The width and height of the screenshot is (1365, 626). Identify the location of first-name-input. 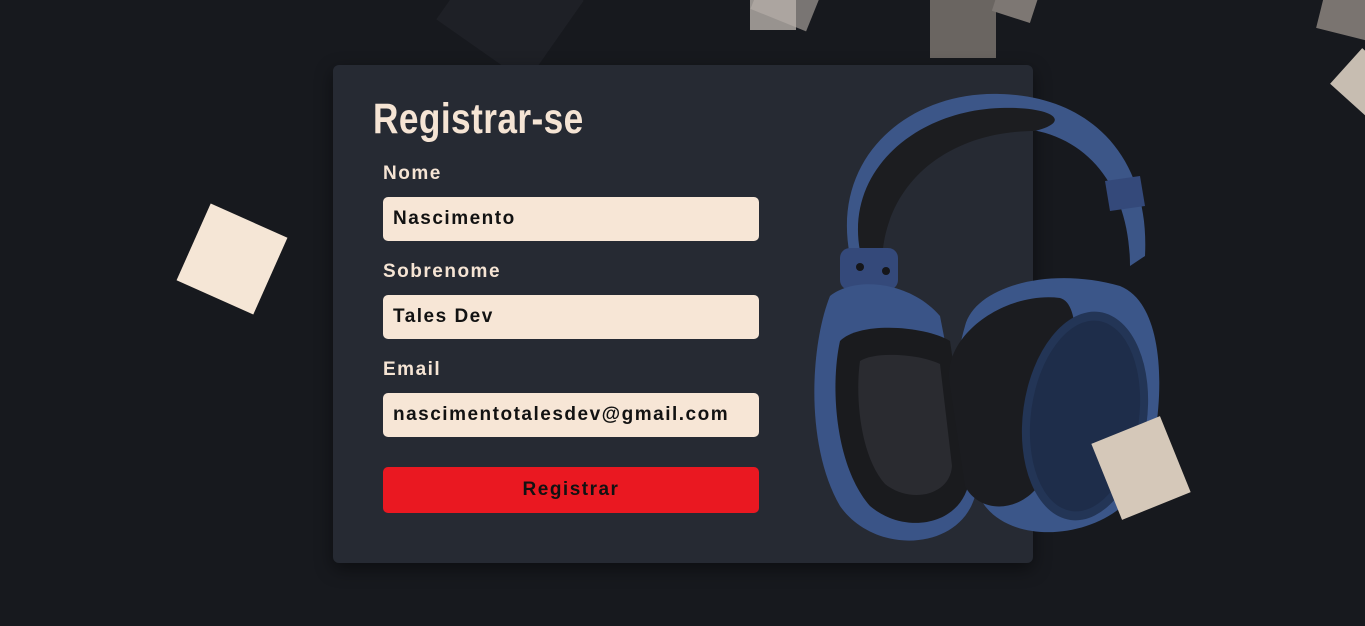
(571, 219).